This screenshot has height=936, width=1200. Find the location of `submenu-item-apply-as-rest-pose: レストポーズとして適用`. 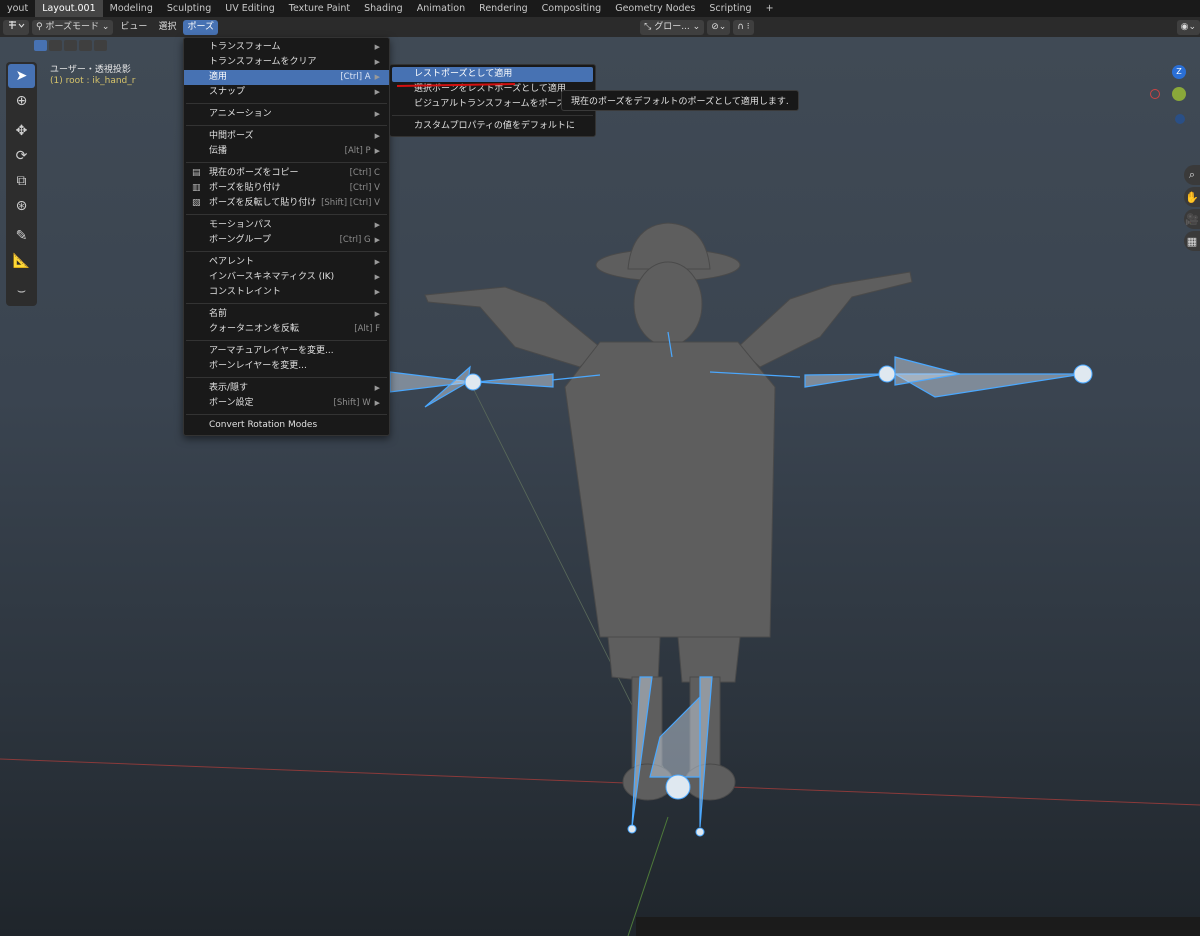

submenu-item-apply-as-rest-pose: レストポーズとして適用 is located at coordinates (492, 74).